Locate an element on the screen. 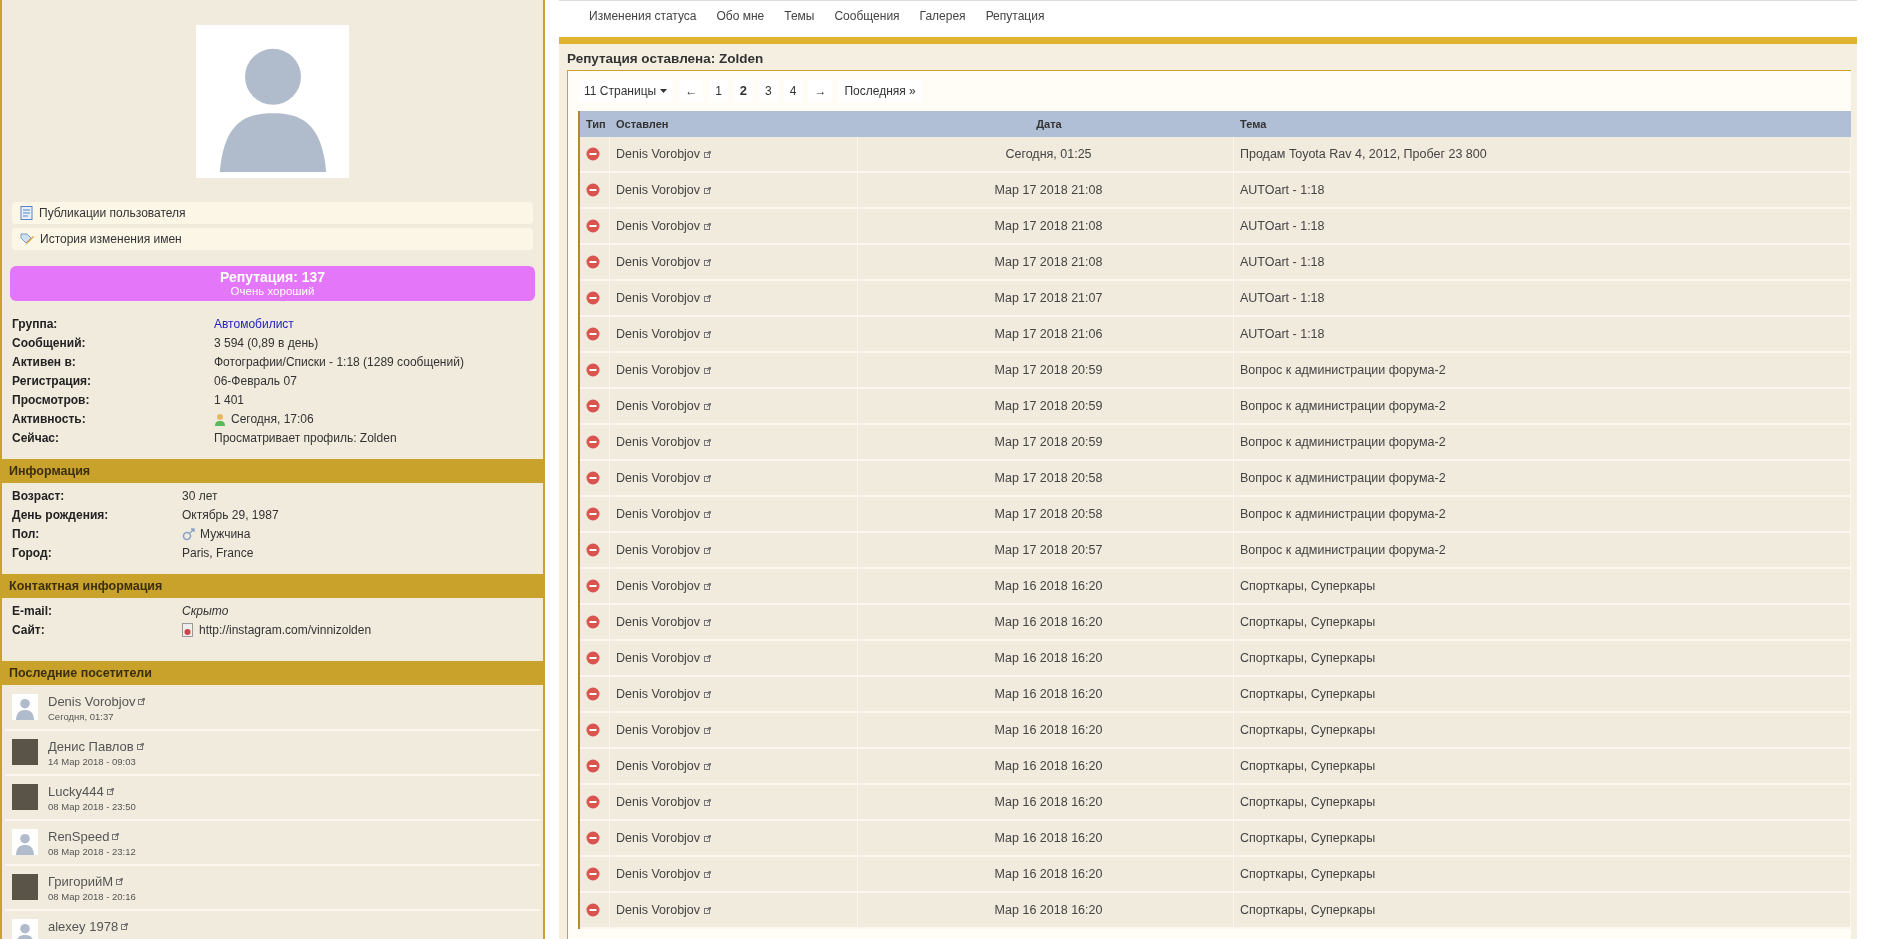 Image resolution: width=1877 pixels, height=939 pixels. field-label: Сейчас: is located at coordinates (36, 438).